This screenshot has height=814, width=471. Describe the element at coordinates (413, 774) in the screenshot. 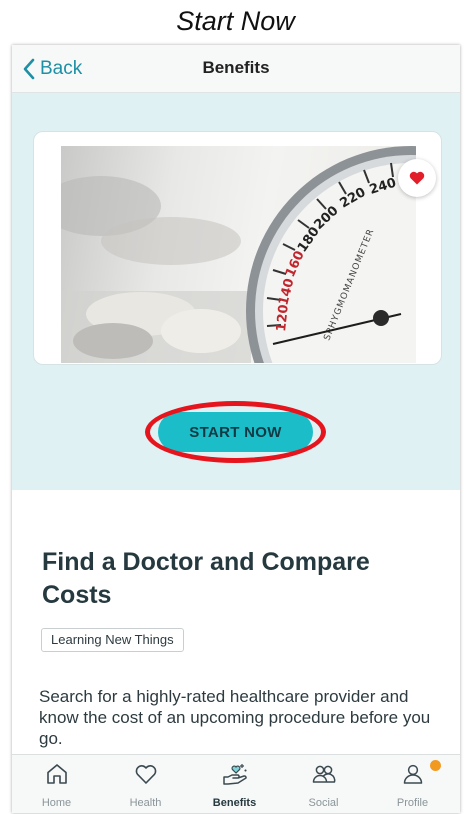

I see `person-icon` at that location.